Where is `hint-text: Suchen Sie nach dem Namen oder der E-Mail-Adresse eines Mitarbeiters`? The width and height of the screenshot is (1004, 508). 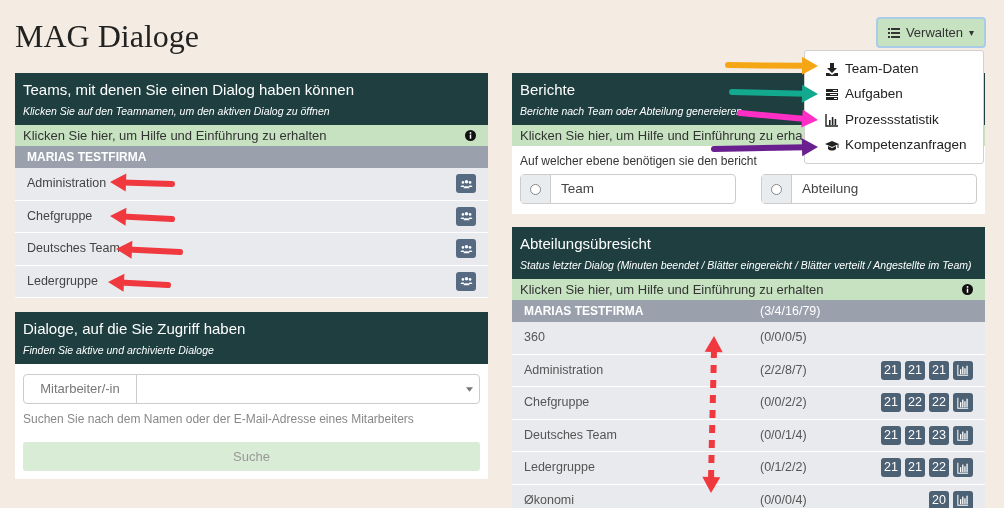
hint-text: Suchen Sie nach dem Namen oder der E-Mail-Adresse eines Mitarbeiters is located at coordinates (219, 419).